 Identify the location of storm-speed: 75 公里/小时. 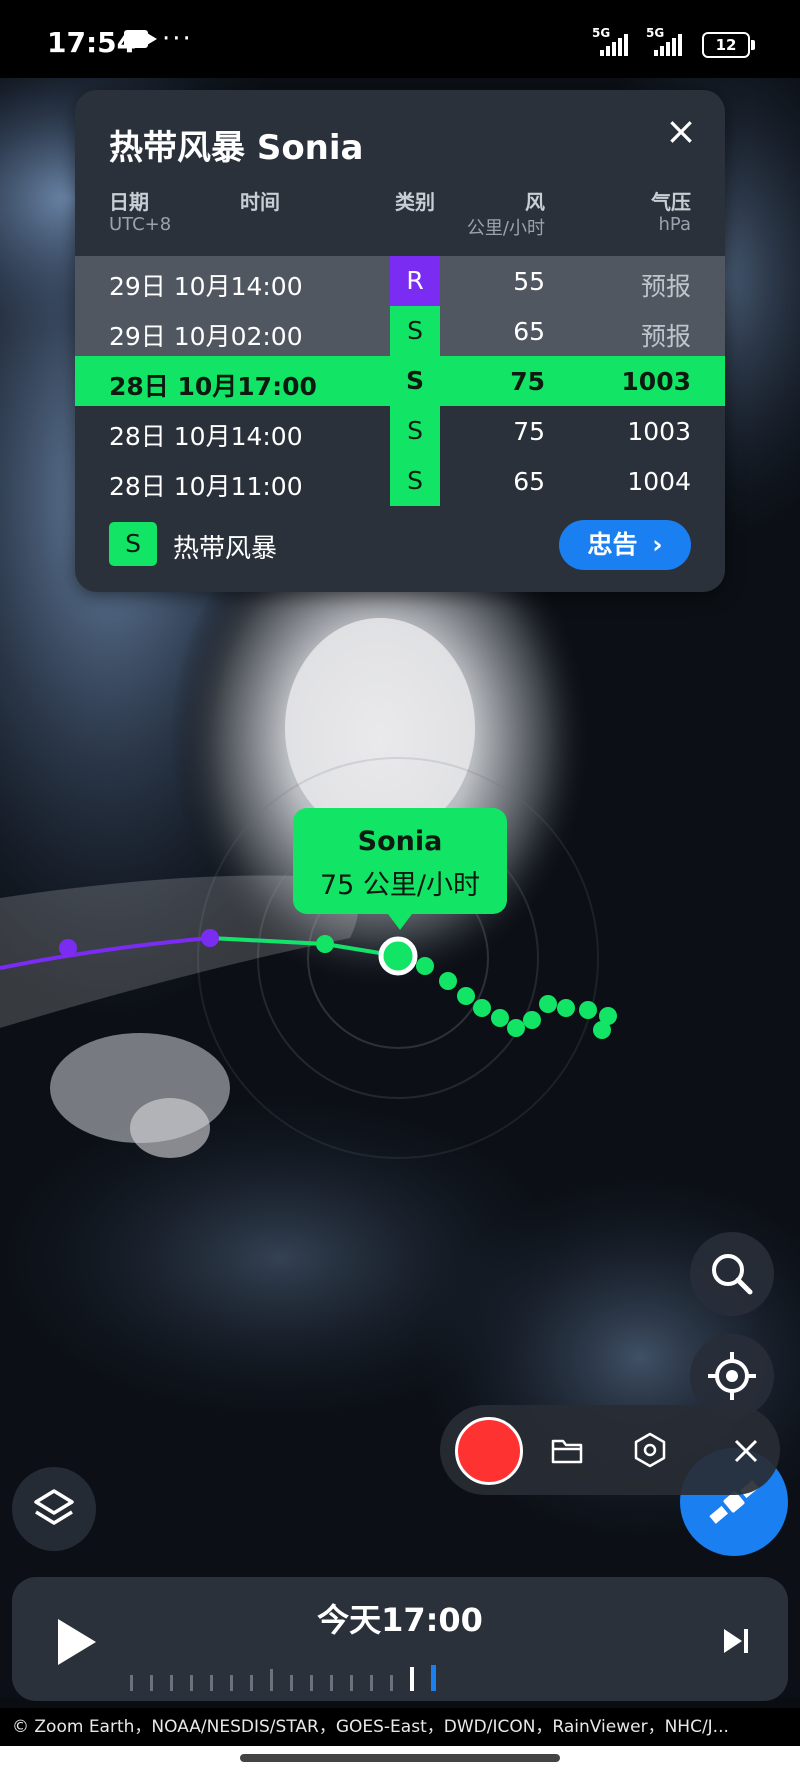
(400, 885).